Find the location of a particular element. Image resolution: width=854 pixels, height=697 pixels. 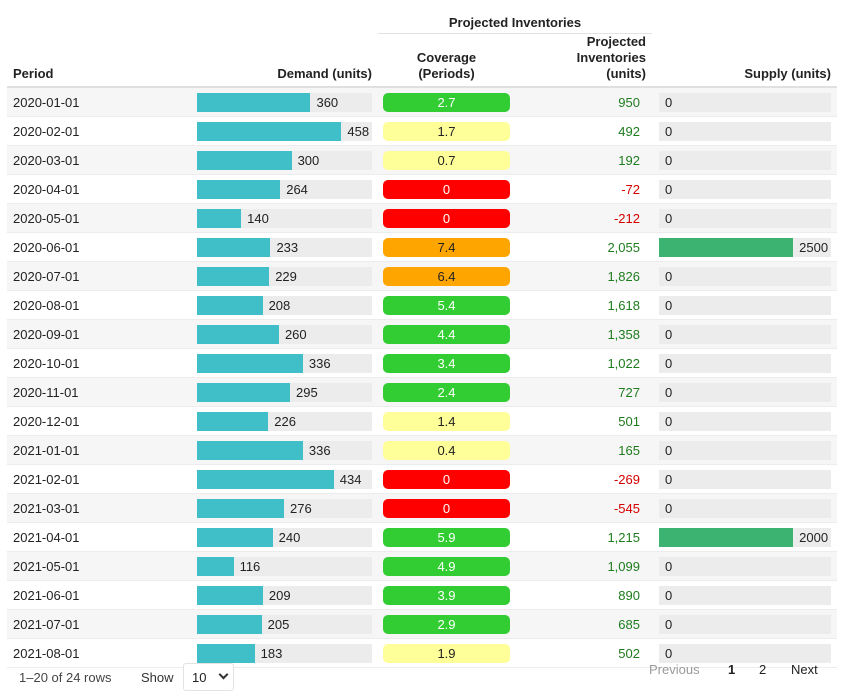

demand-bar-track: 140 is located at coordinates (284, 218).